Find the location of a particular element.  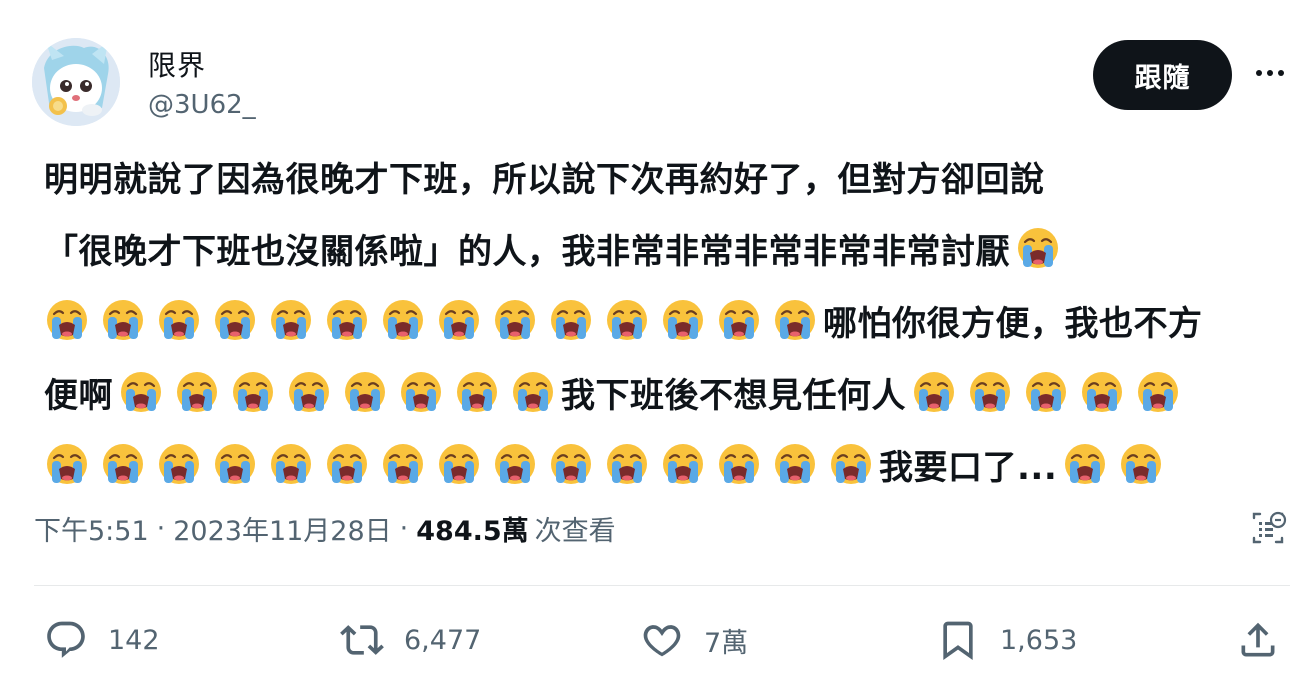

reply-count: 142 is located at coordinates (134, 640).